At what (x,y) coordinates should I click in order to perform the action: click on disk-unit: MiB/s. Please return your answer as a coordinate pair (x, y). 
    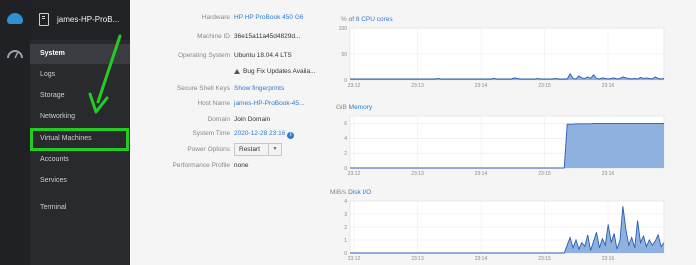
    Looking at the image, I should click on (338, 192).